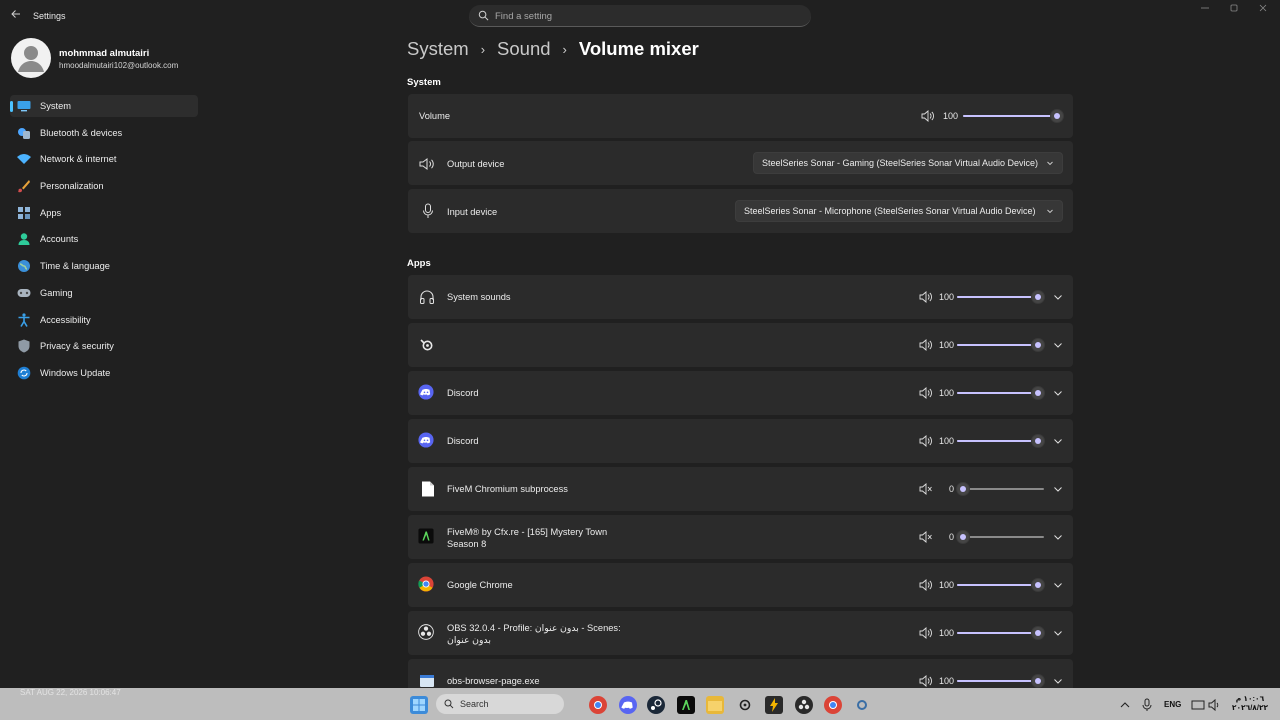 The image size is (1280, 720). I want to click on taskbar-steam, so click(656, 705).